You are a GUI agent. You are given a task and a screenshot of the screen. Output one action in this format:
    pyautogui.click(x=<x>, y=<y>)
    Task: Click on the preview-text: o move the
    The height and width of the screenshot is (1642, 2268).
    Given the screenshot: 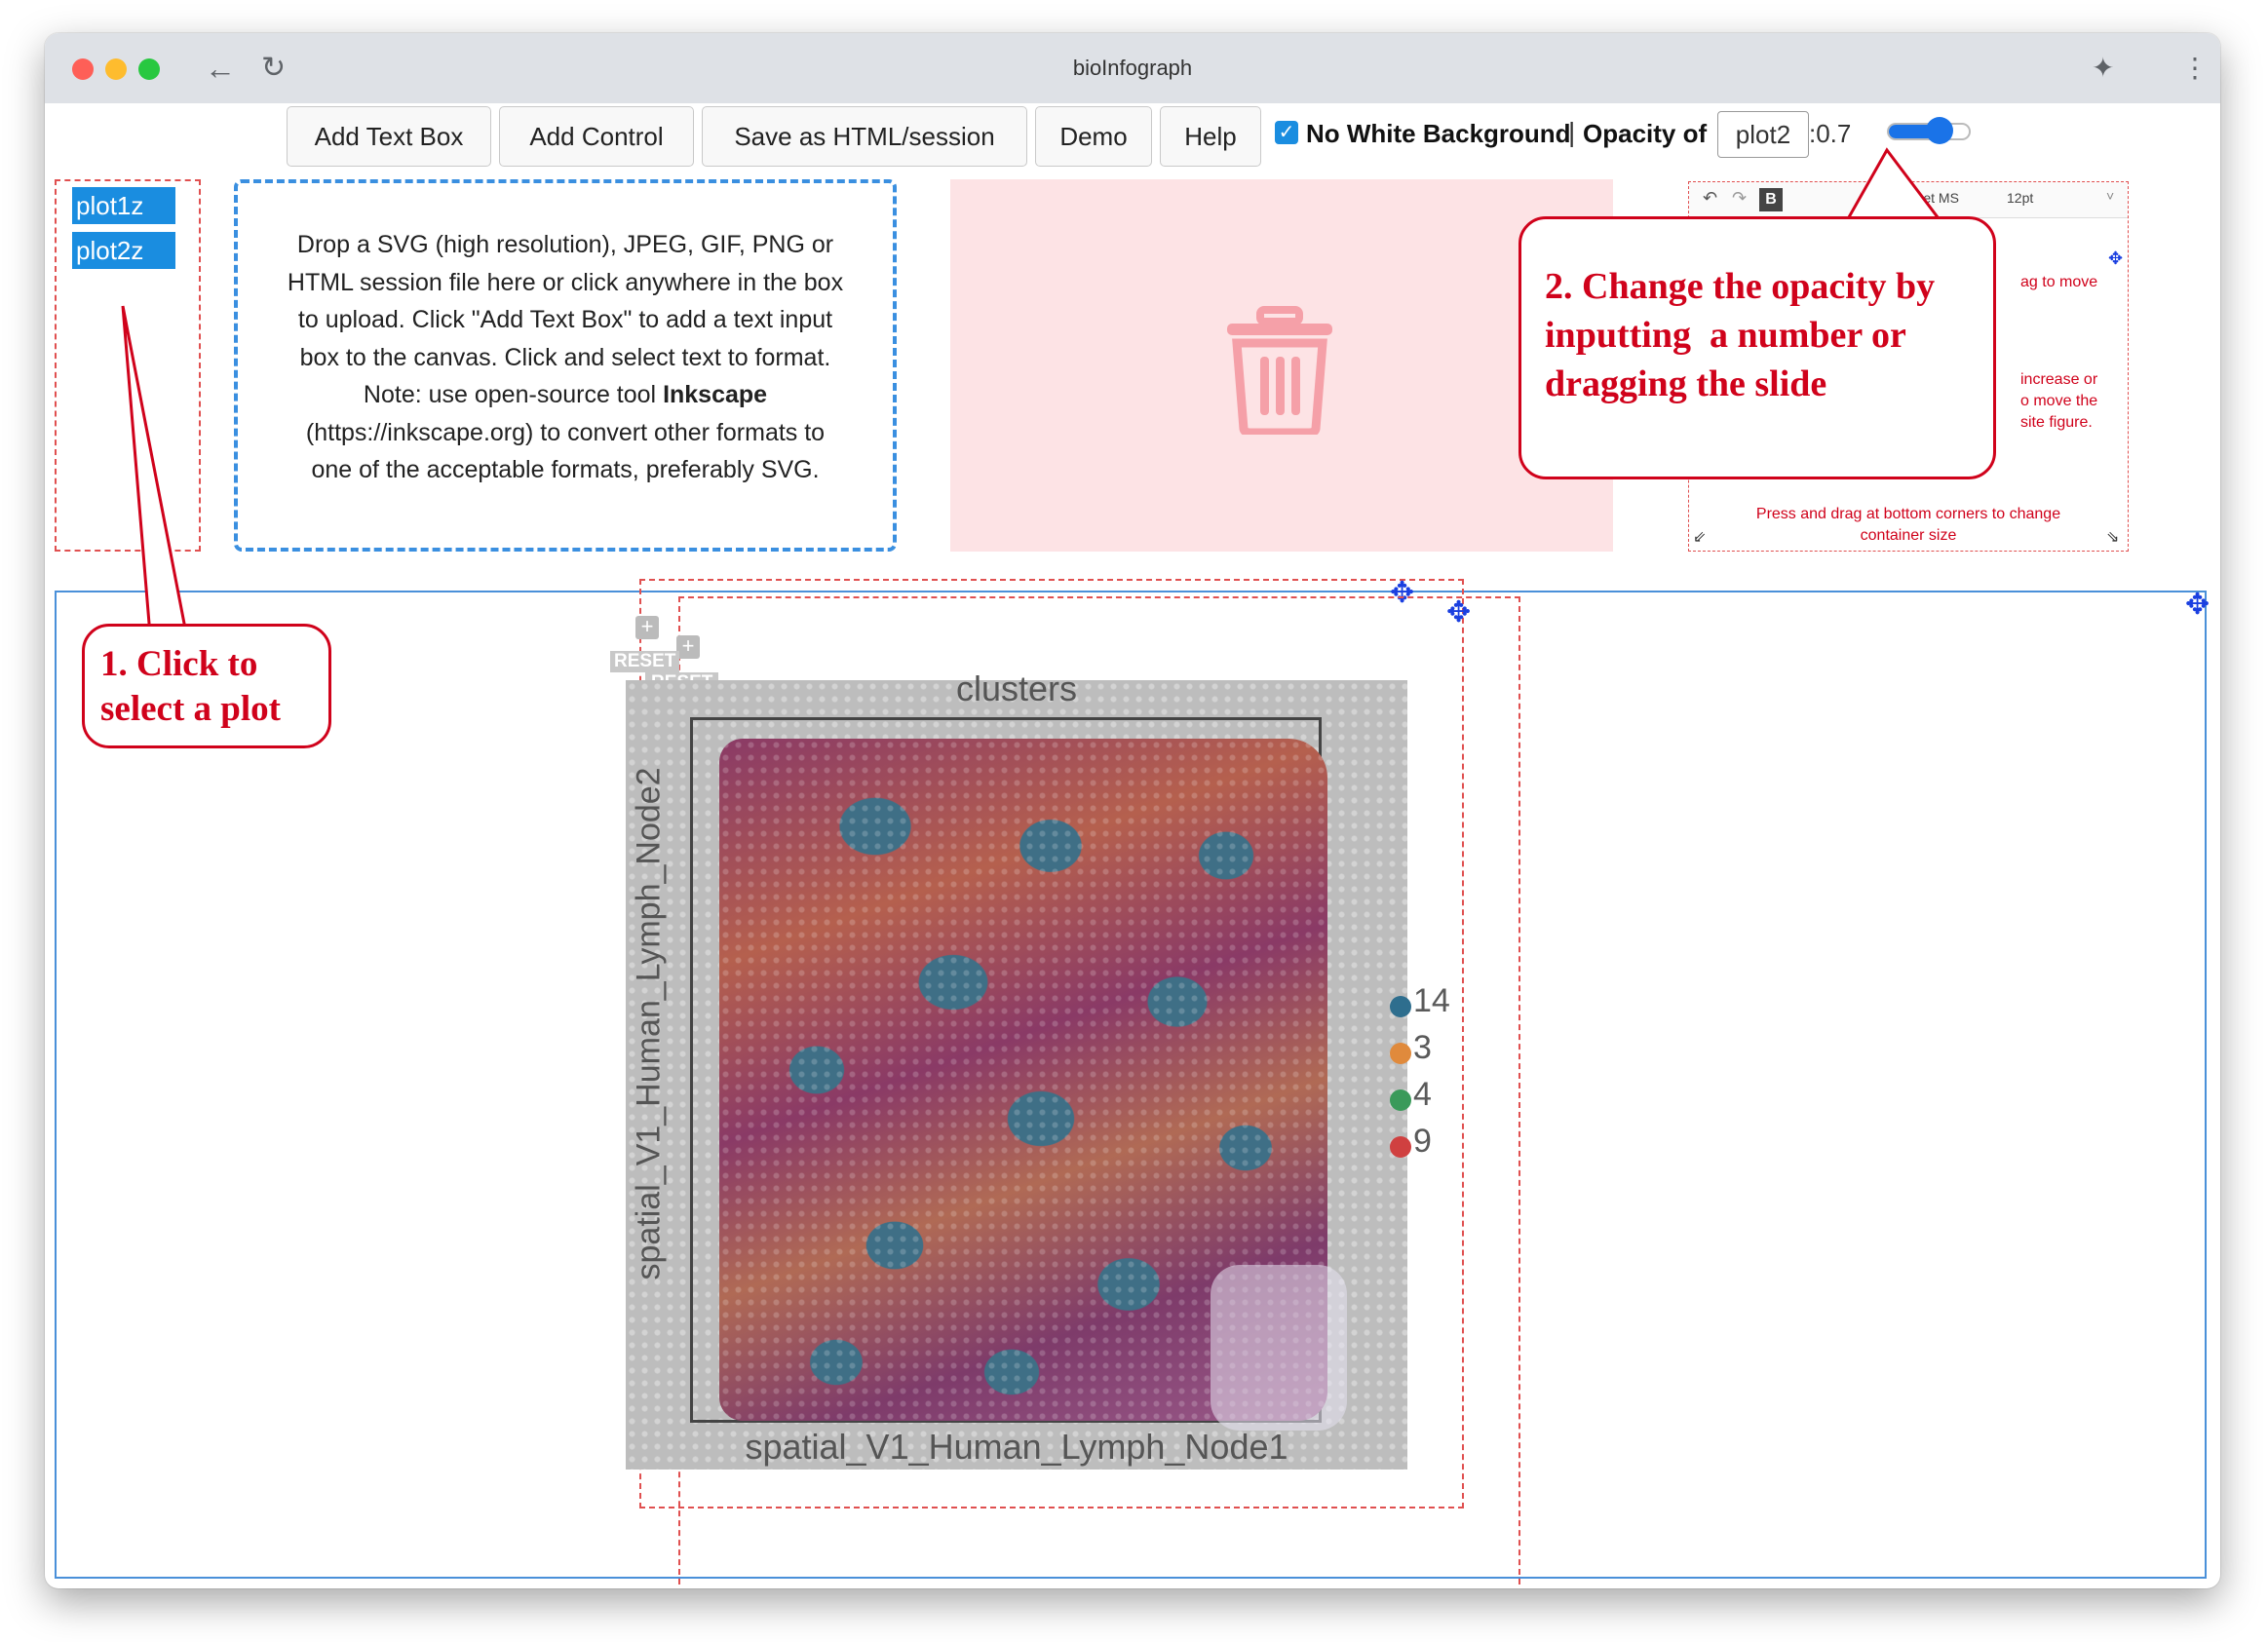 What is the action you would take?
    pyautogui.click(x=2059, y=401)
    